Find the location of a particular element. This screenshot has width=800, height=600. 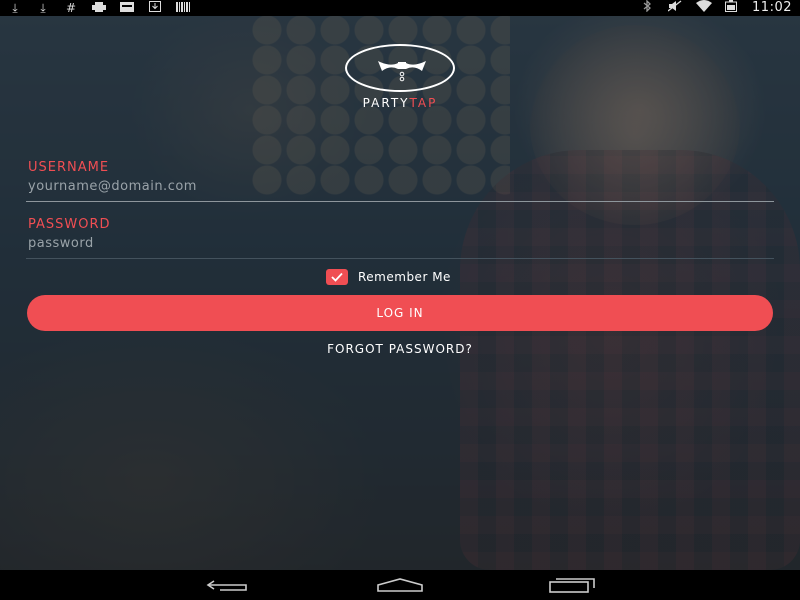

home-button is located at coordinates (400, 585).